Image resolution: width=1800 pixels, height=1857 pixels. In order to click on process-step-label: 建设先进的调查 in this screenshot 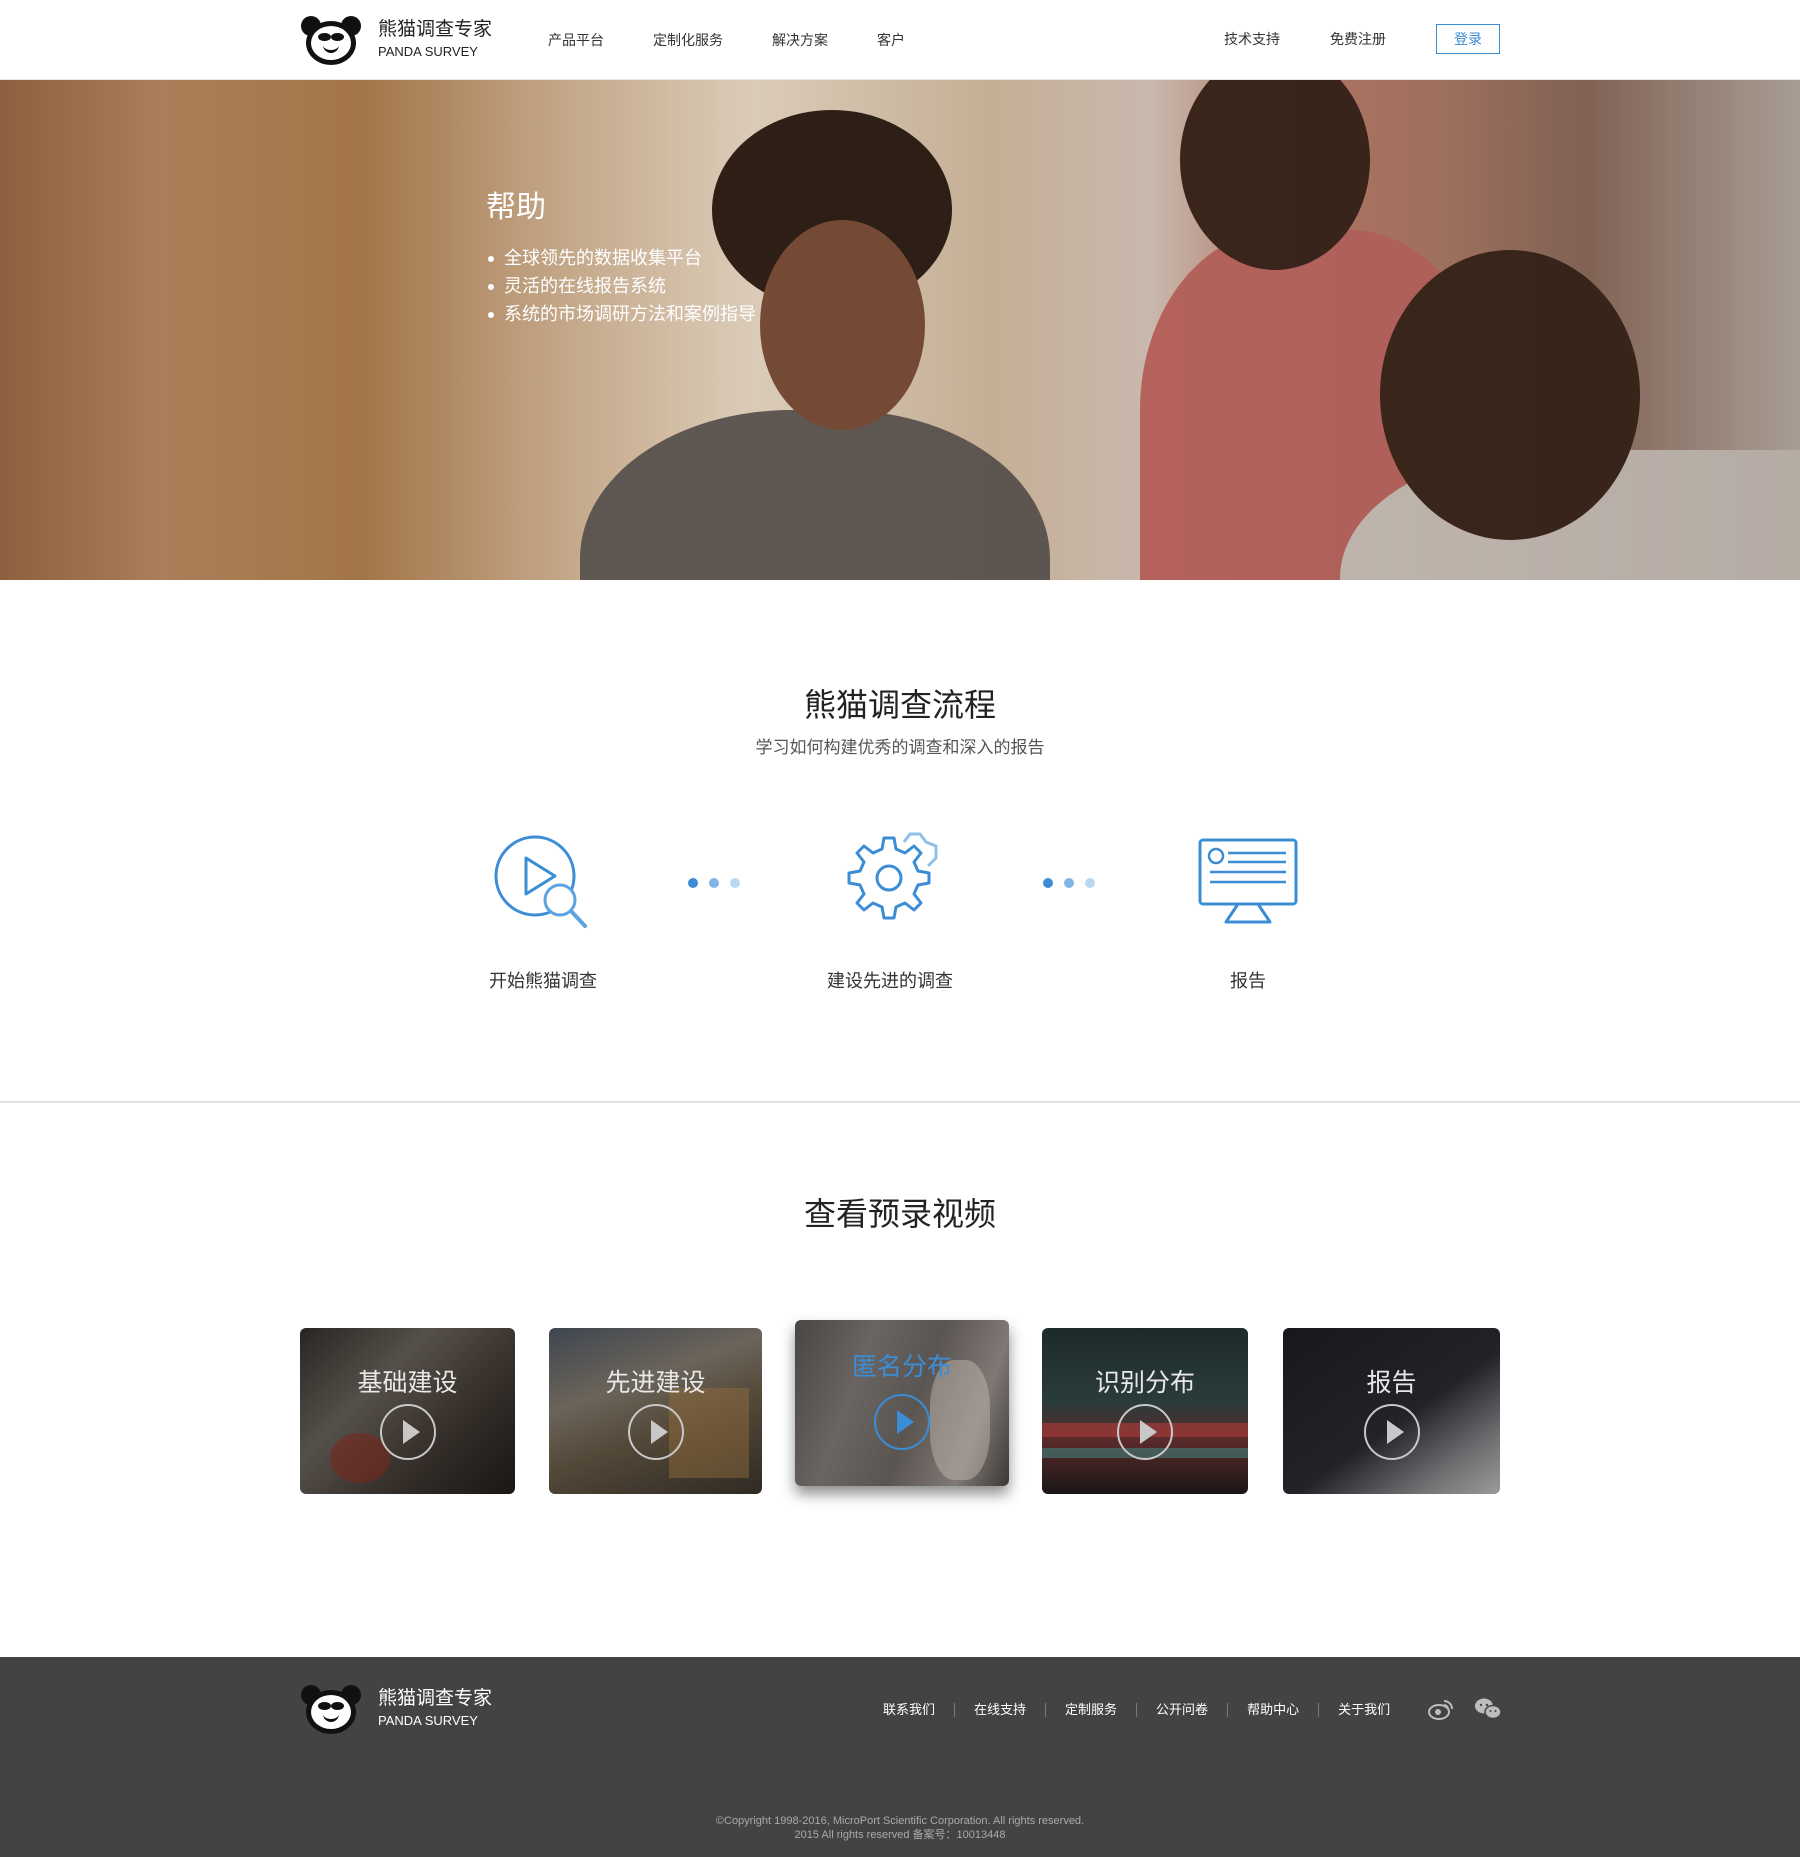, I will do `click(890, 981)`.